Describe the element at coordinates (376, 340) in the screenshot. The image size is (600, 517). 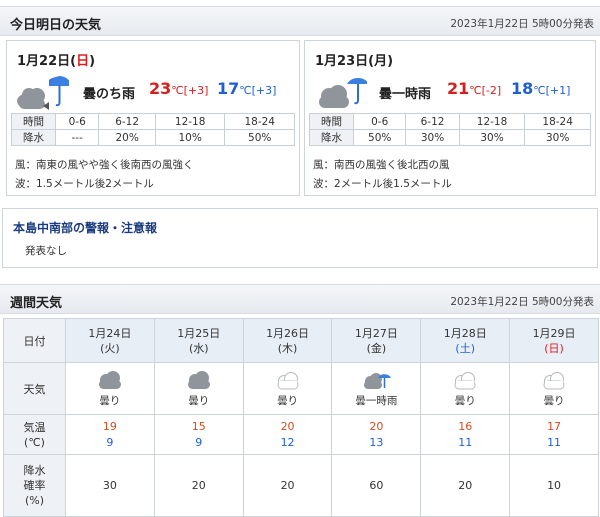
I see `weekly-date-cell: 1月27日 (金)` at that location.